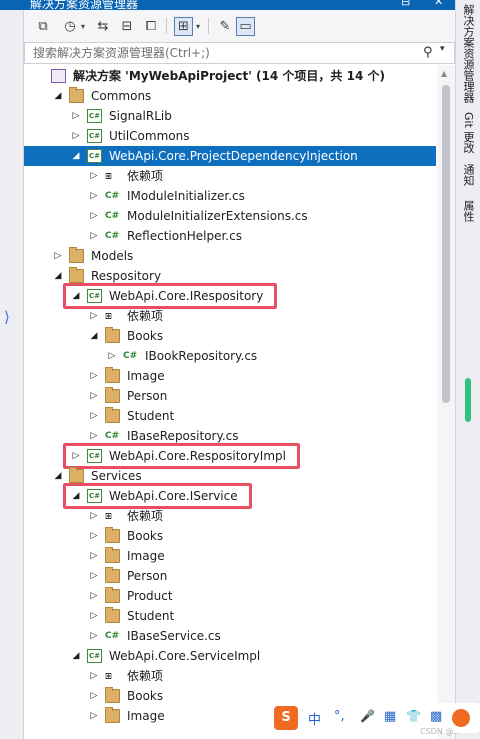 This screenshot has width=480, height=739. What do you see at coordinates (230, 76) in the screenshot?
I see `tree-item: 解决方案 'MyWebApiProject' (14 个项目，共 14 个)` at bounding box center [230, 76].